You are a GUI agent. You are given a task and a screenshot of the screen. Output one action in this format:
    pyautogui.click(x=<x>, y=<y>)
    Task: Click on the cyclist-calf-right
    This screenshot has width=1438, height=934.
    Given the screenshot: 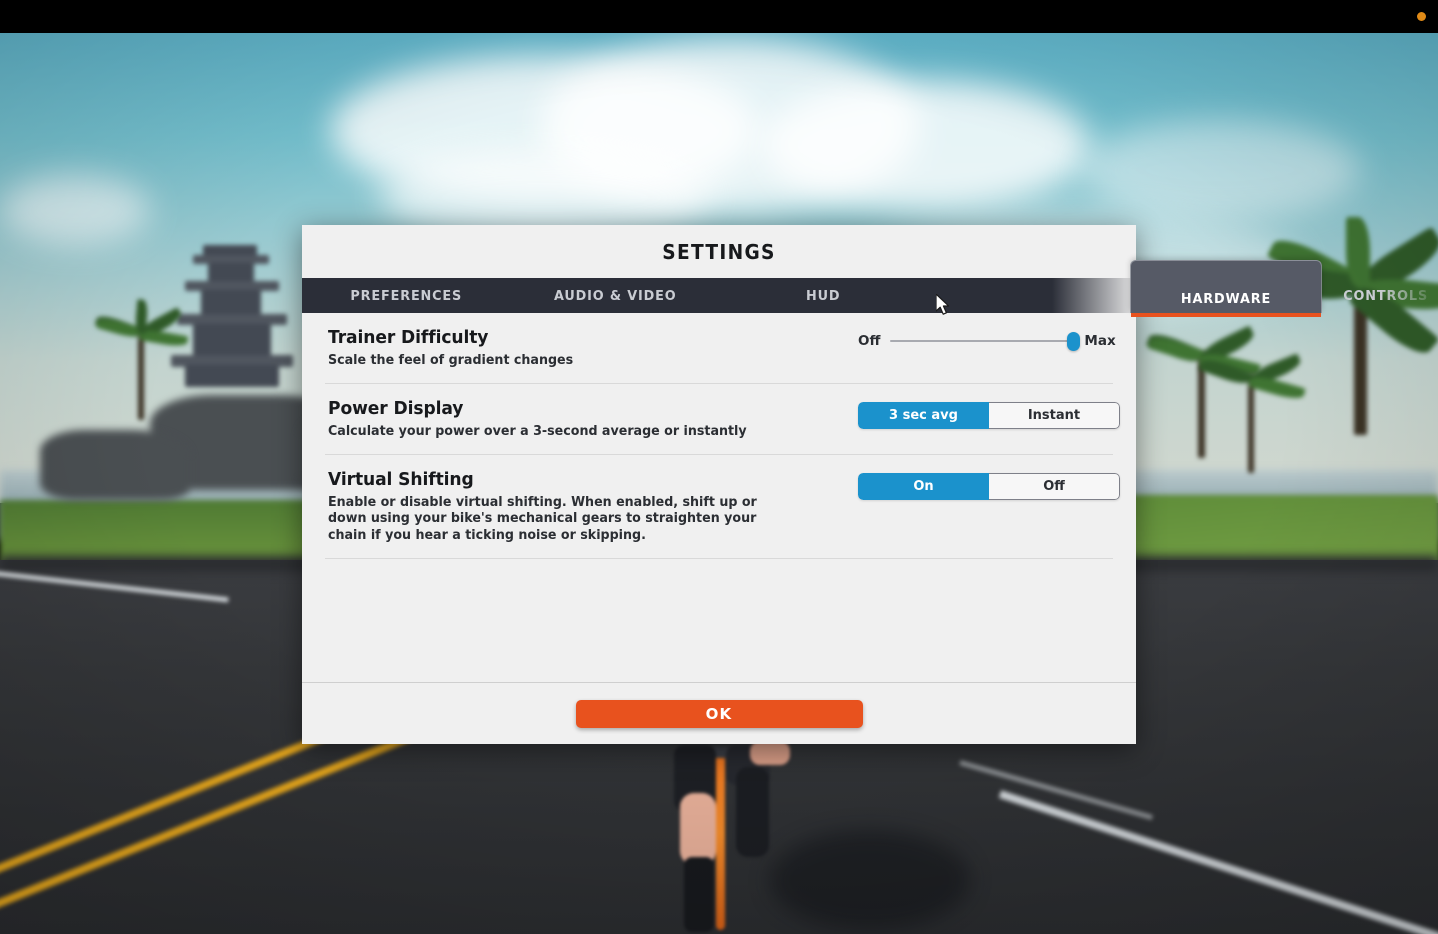 What is the action you would take?
    pyautogui.click(x=752, y=812)
    